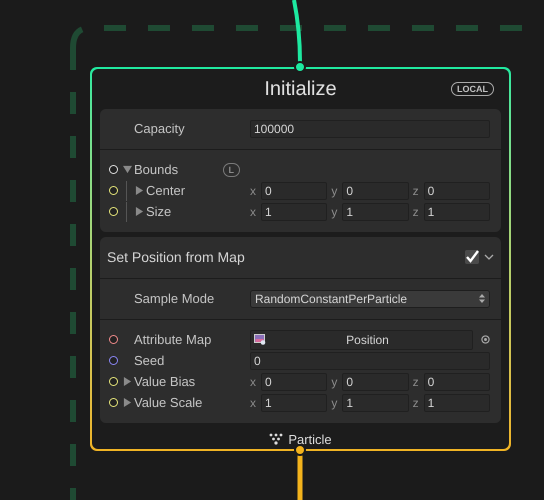 This screenshot has height=500, width=544. I want to click on dropdown: RandomConstantPerParticle, so click(370, 299).